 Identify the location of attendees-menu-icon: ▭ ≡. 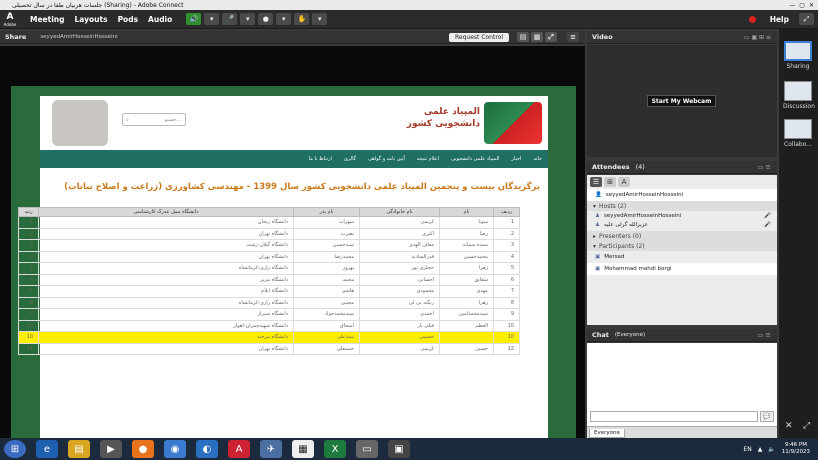
(764, 167).